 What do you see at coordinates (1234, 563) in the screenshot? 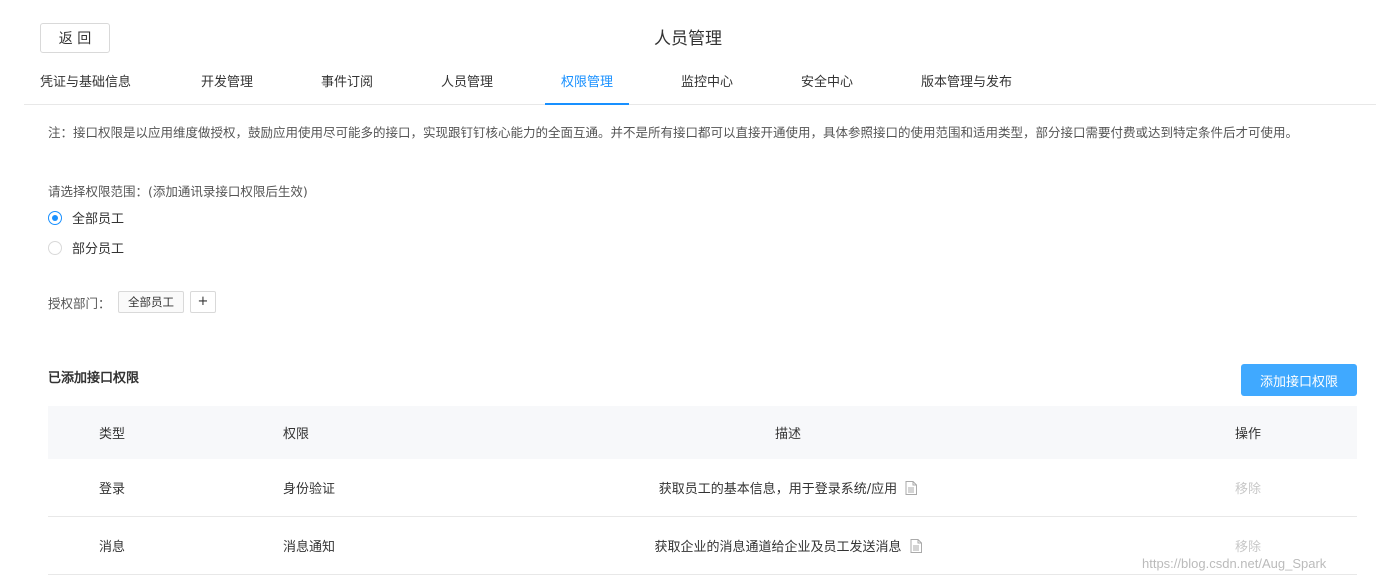
I see `watermark: https://blog.csdn.net/Aug_Spark` at bounding box center [1234, 563].